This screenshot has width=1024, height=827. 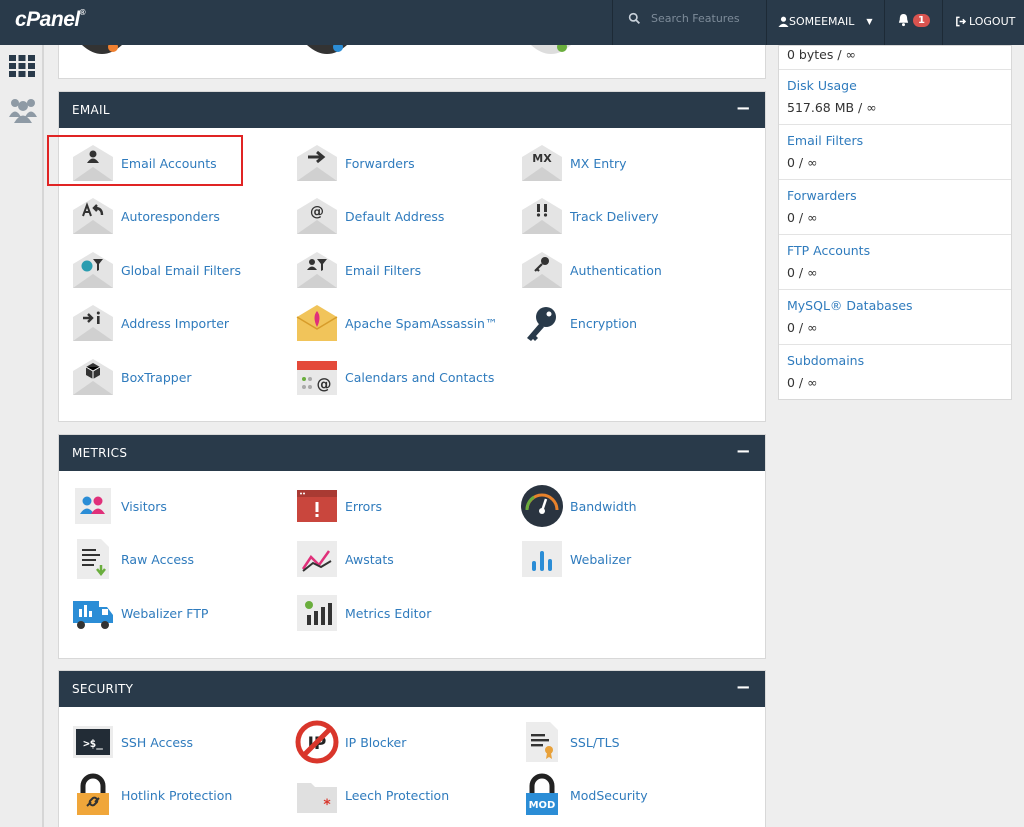 I want to click on ssl-tls-item: SSL/TLS, so click(x=570, y=742).